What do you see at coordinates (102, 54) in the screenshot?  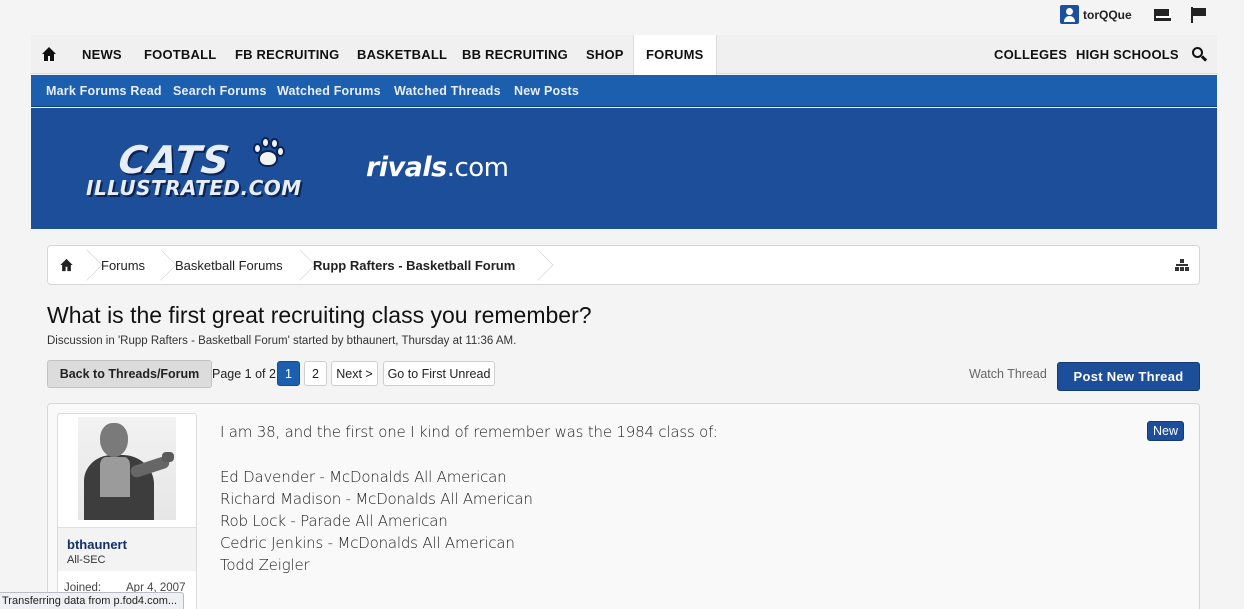 I see `nav-news: NEWS` at bounding box center [102, 54].